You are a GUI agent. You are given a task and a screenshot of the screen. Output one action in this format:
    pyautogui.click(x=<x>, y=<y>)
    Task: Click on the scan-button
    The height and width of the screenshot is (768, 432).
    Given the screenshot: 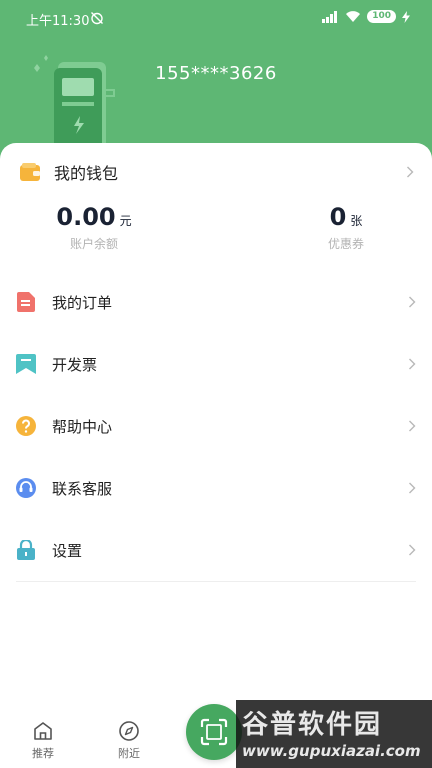 What is the action you would take?
    pyautogui.click(x=214, y=732)
    